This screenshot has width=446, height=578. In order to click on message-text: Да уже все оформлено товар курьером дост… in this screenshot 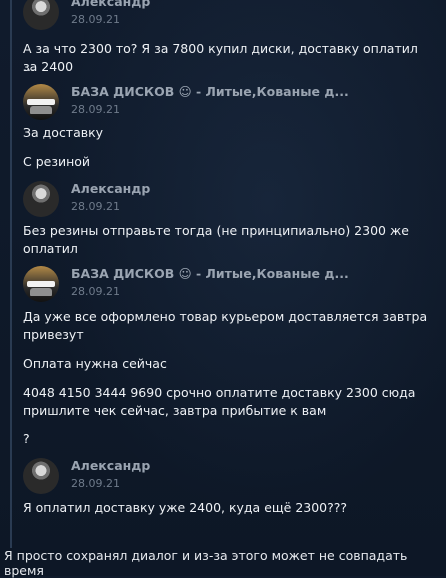, I will do `click(225, 316)`.